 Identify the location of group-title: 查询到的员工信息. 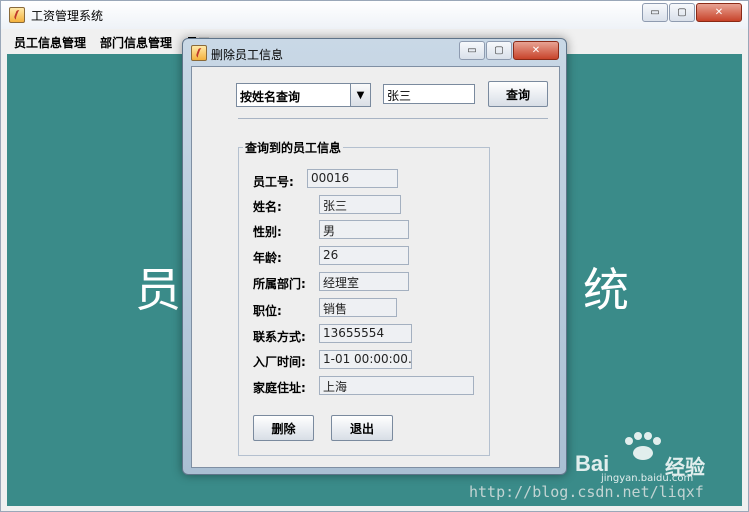
(293, 147).